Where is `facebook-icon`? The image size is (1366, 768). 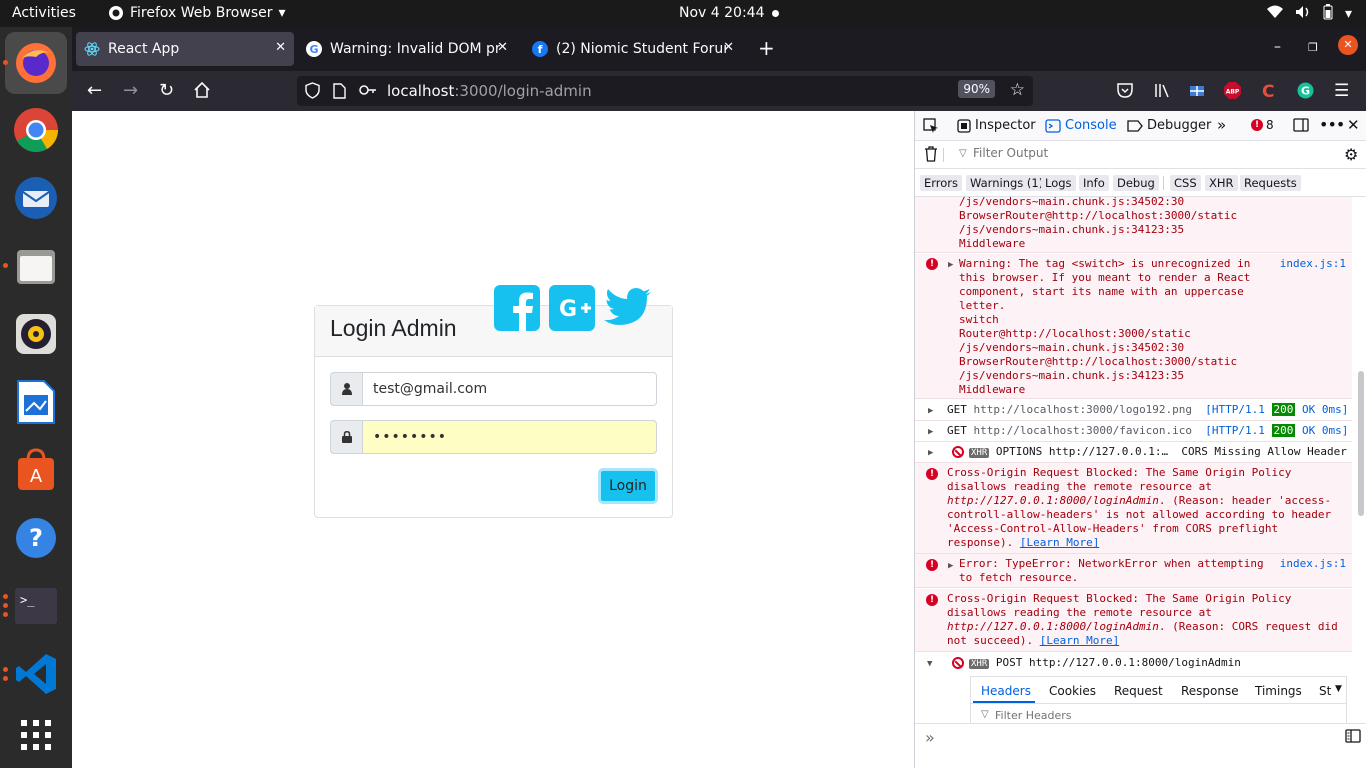 facebook-icon is located at coordinates (517, 310).